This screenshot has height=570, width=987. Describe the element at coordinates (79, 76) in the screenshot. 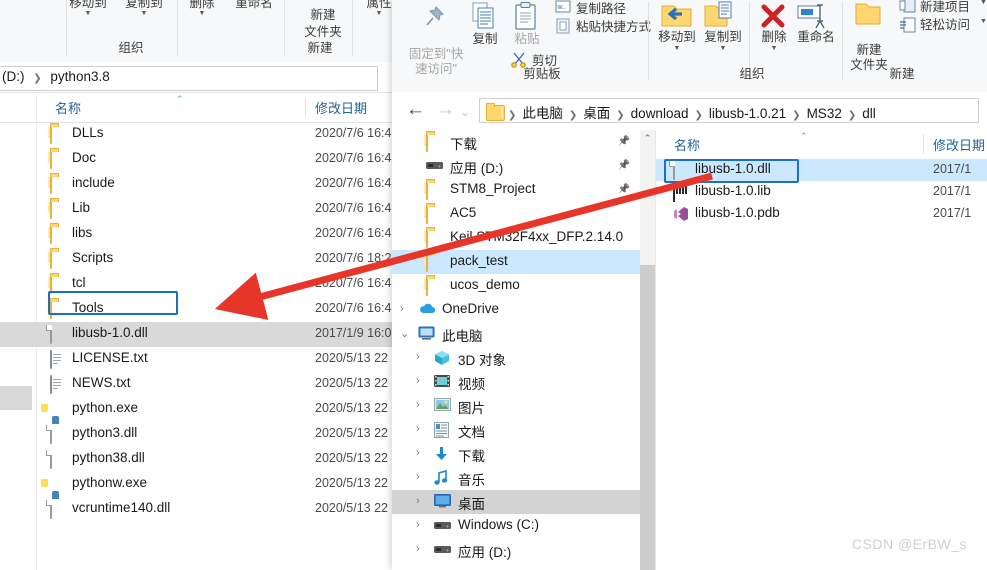

I see `breadcrumb-segment-folder: python3.8` at that location.